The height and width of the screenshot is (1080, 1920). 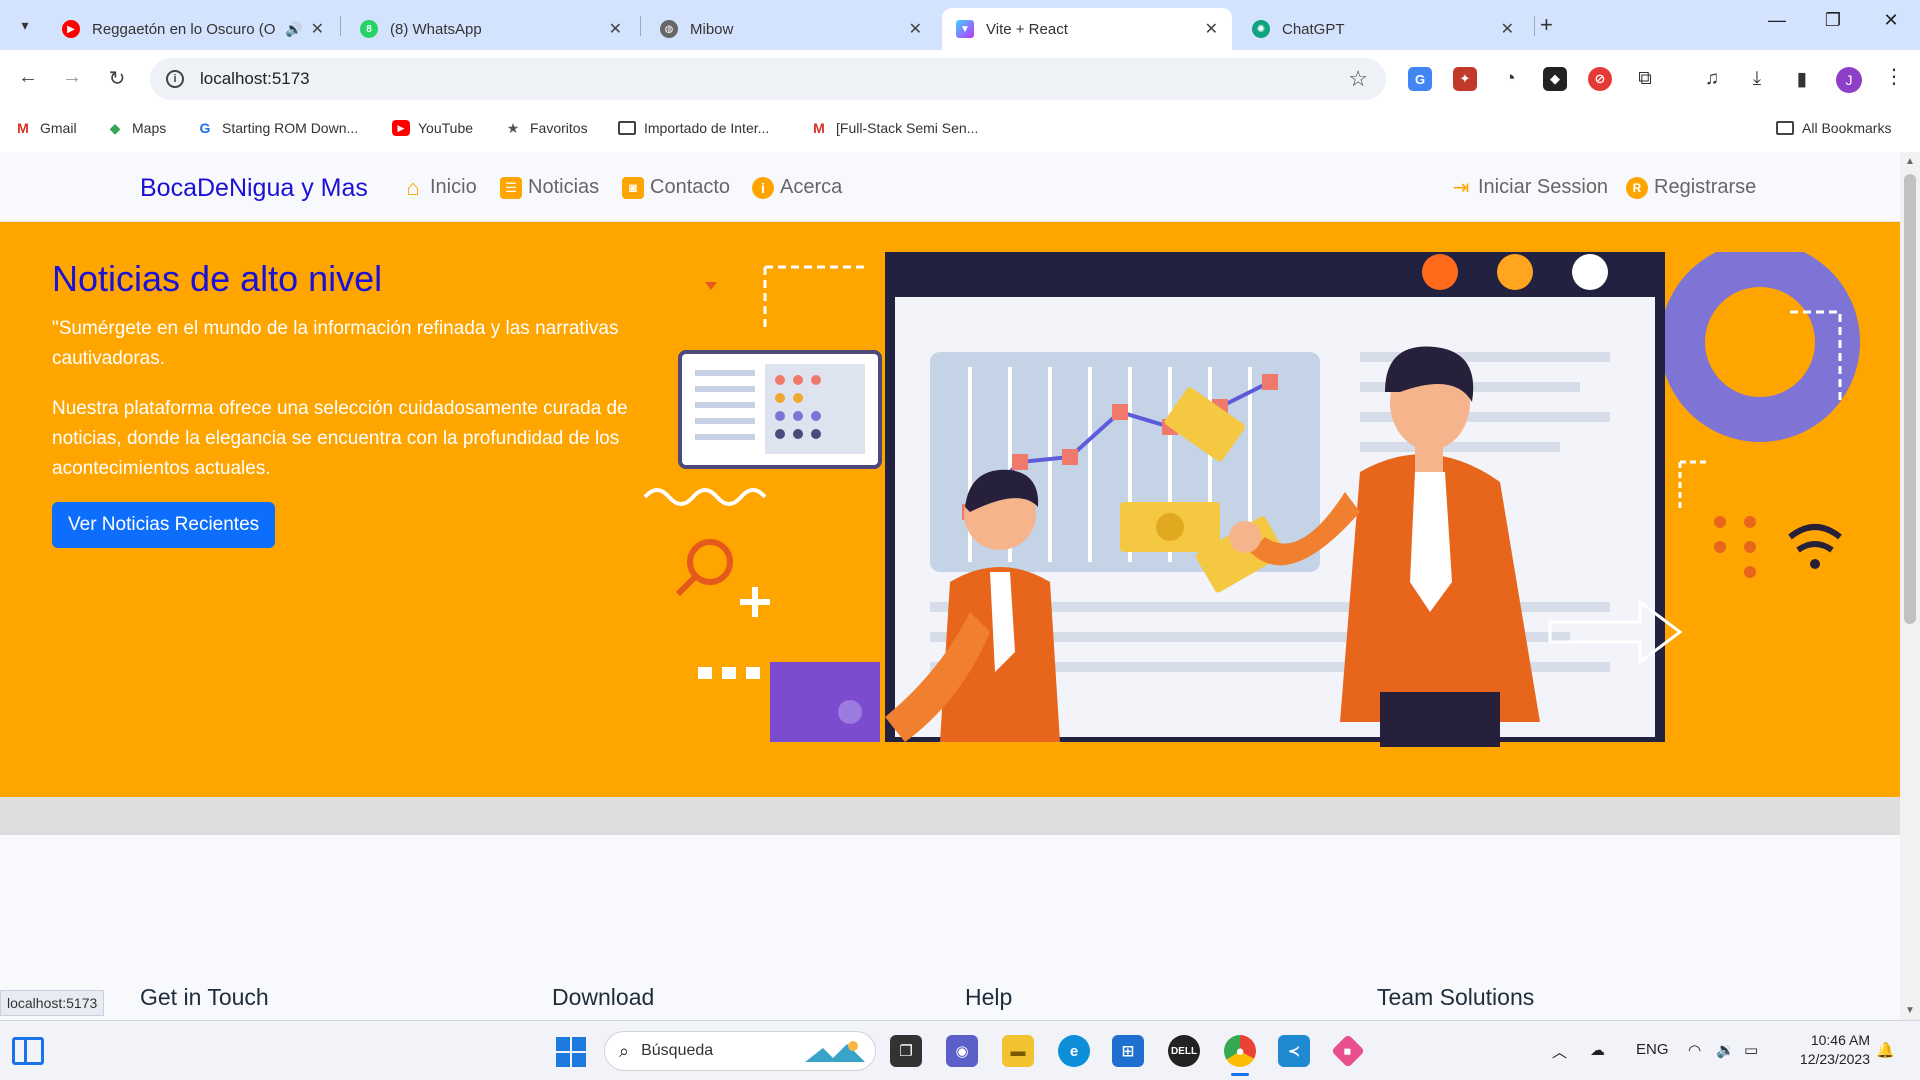 What do you see at coordinates (1294, 1051) in the screenshot?
I see `vscode-icon: ≺` at bounding box center [1294, 1051].